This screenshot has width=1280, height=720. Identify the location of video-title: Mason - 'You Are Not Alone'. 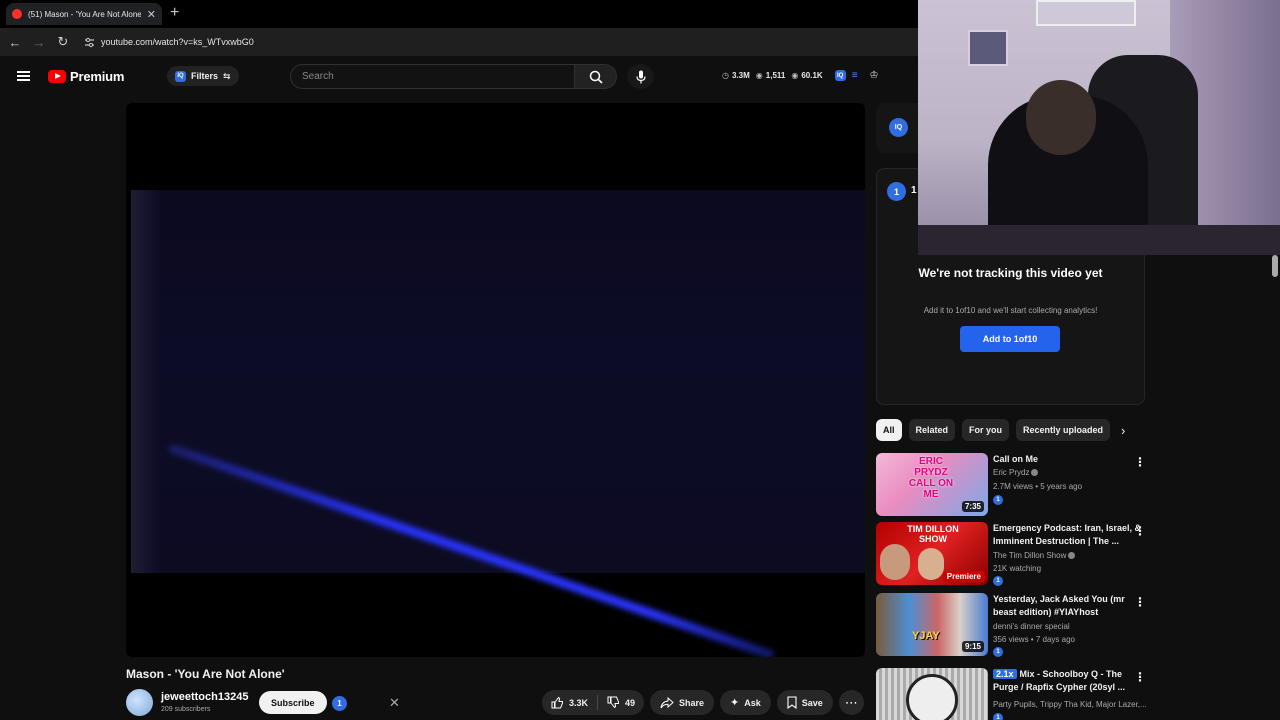
(205, 674).